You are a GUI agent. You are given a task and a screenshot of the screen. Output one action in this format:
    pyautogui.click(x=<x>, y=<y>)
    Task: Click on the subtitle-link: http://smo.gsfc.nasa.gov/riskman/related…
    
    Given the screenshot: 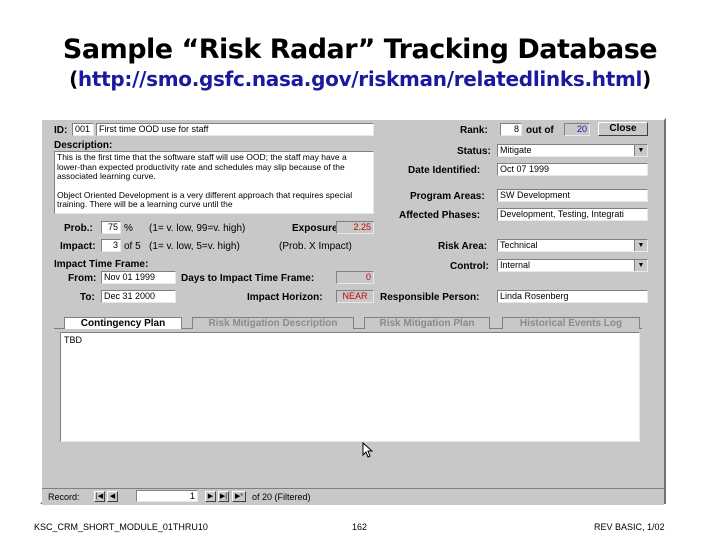 What is the action you would take?
    pyautogui.click(x=360, y=79)
    